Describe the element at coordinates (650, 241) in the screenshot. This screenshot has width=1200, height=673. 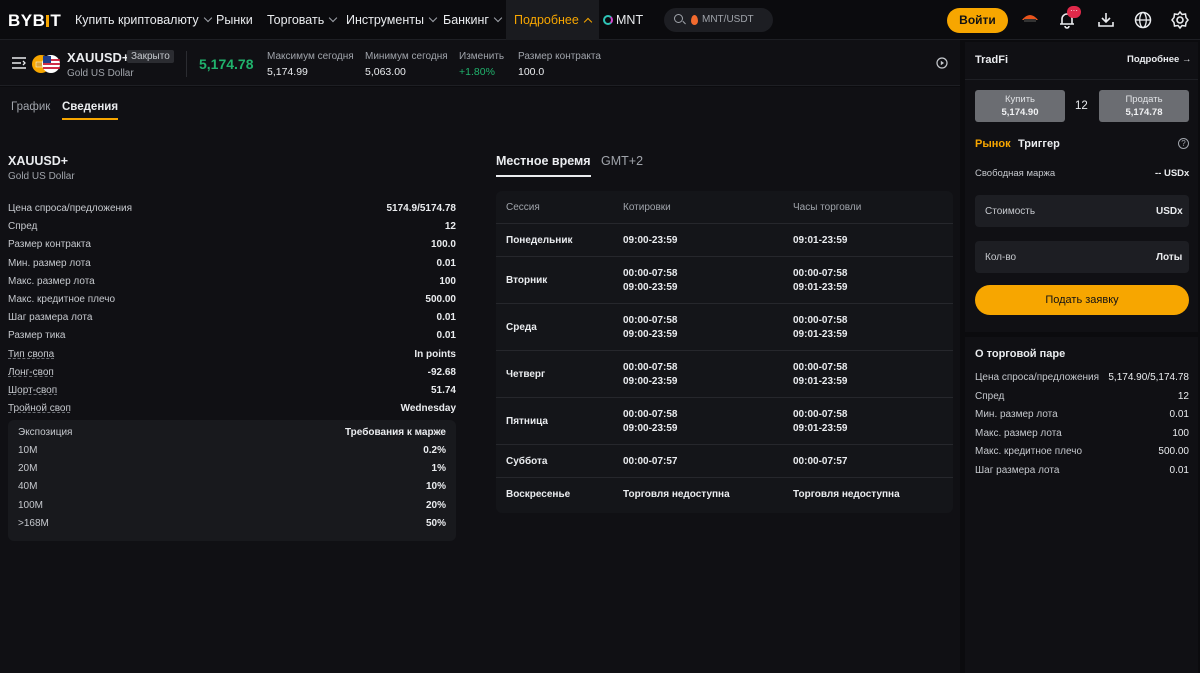
I see `schedule-quotes: 09:00-23:59` at that location.